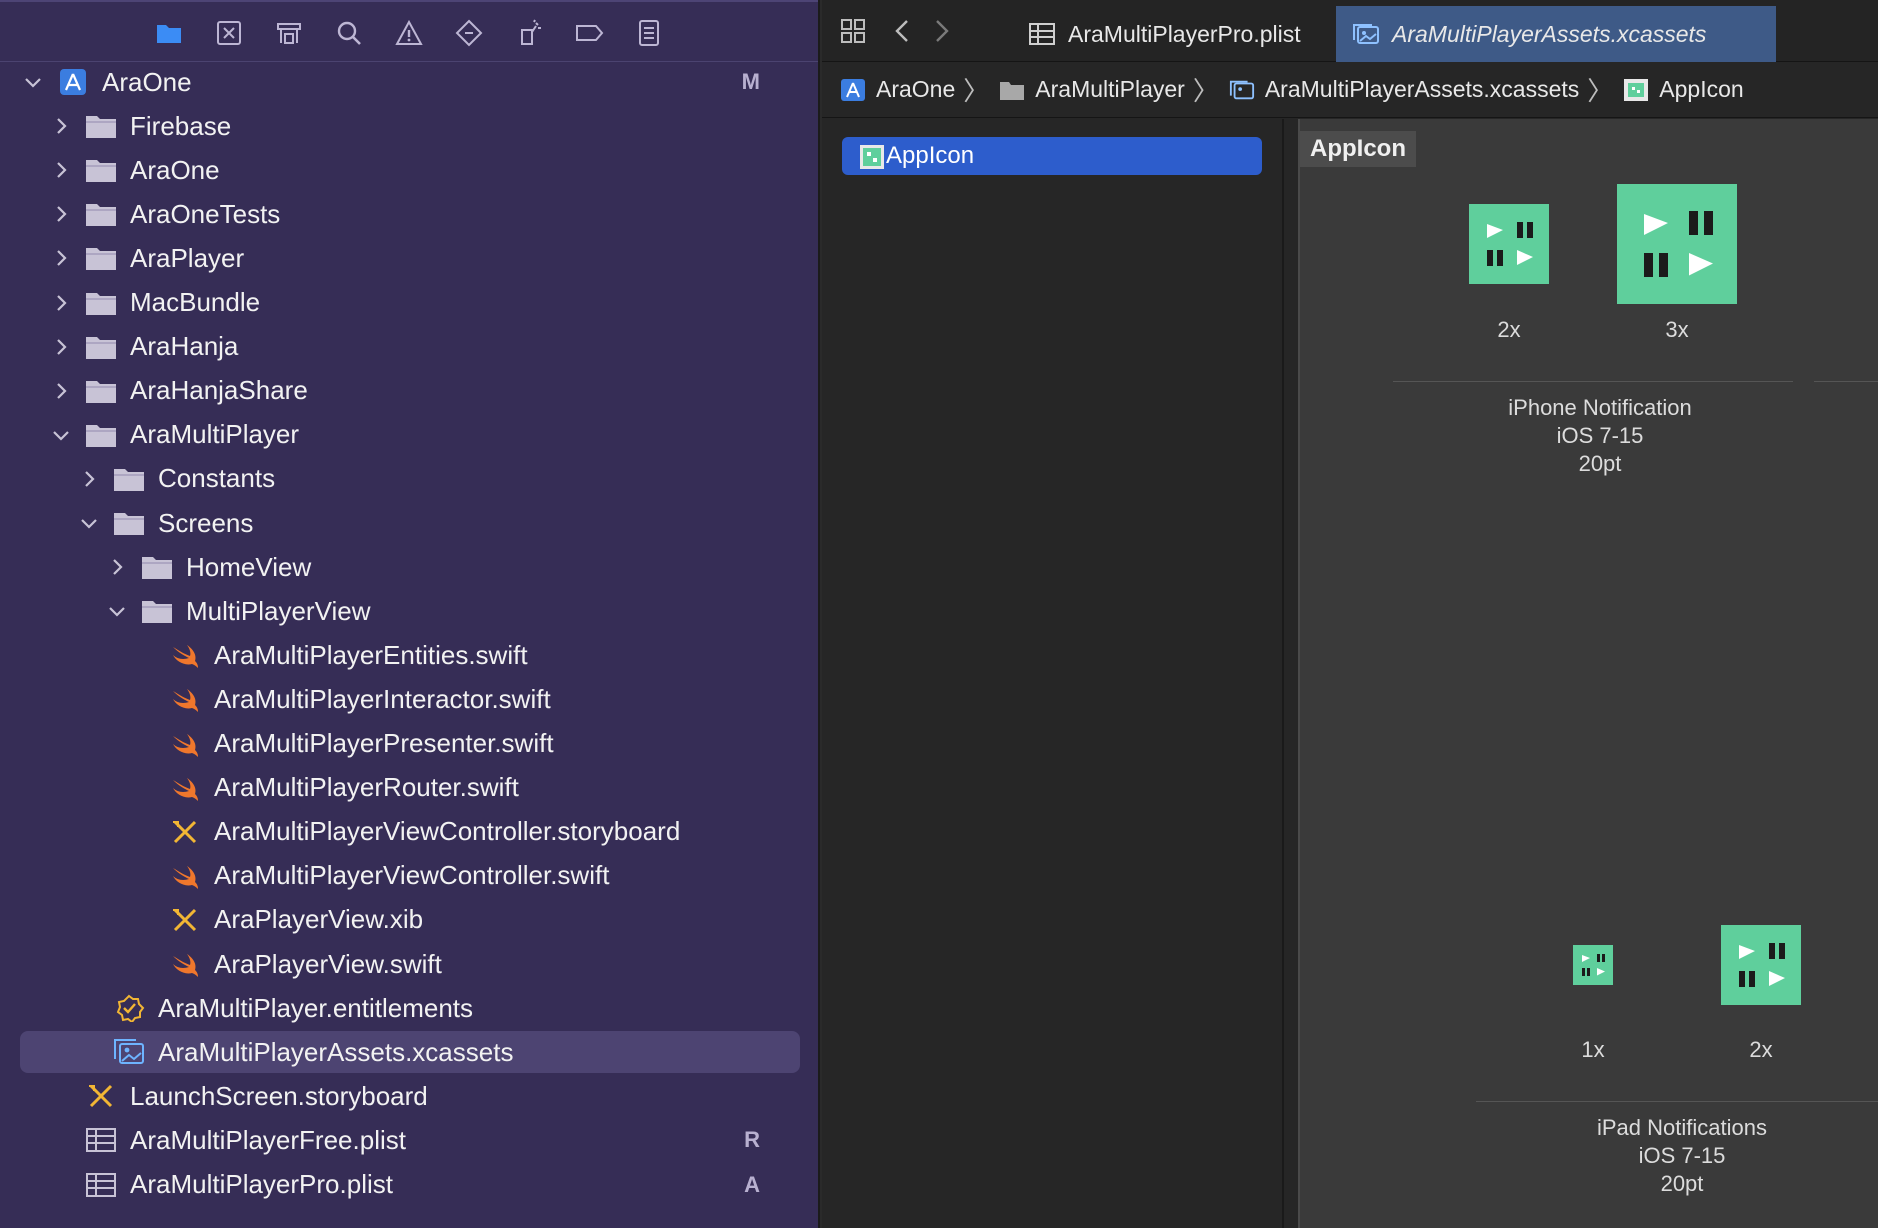 The image size is (1878, 1228). What do you see at coordinates (1171, 34) in the screenshot?
I see `tab-plist: AraMultiPlayerPro.plist` at bounding box center [1171, 34].